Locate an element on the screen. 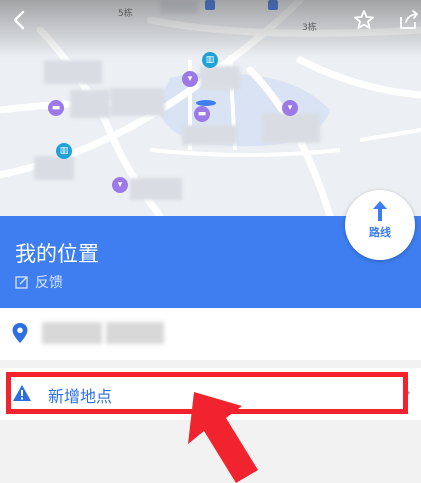 The height and width of the screenshot is (483, 421). location-pin-icon is located at coordinates (20, 333).